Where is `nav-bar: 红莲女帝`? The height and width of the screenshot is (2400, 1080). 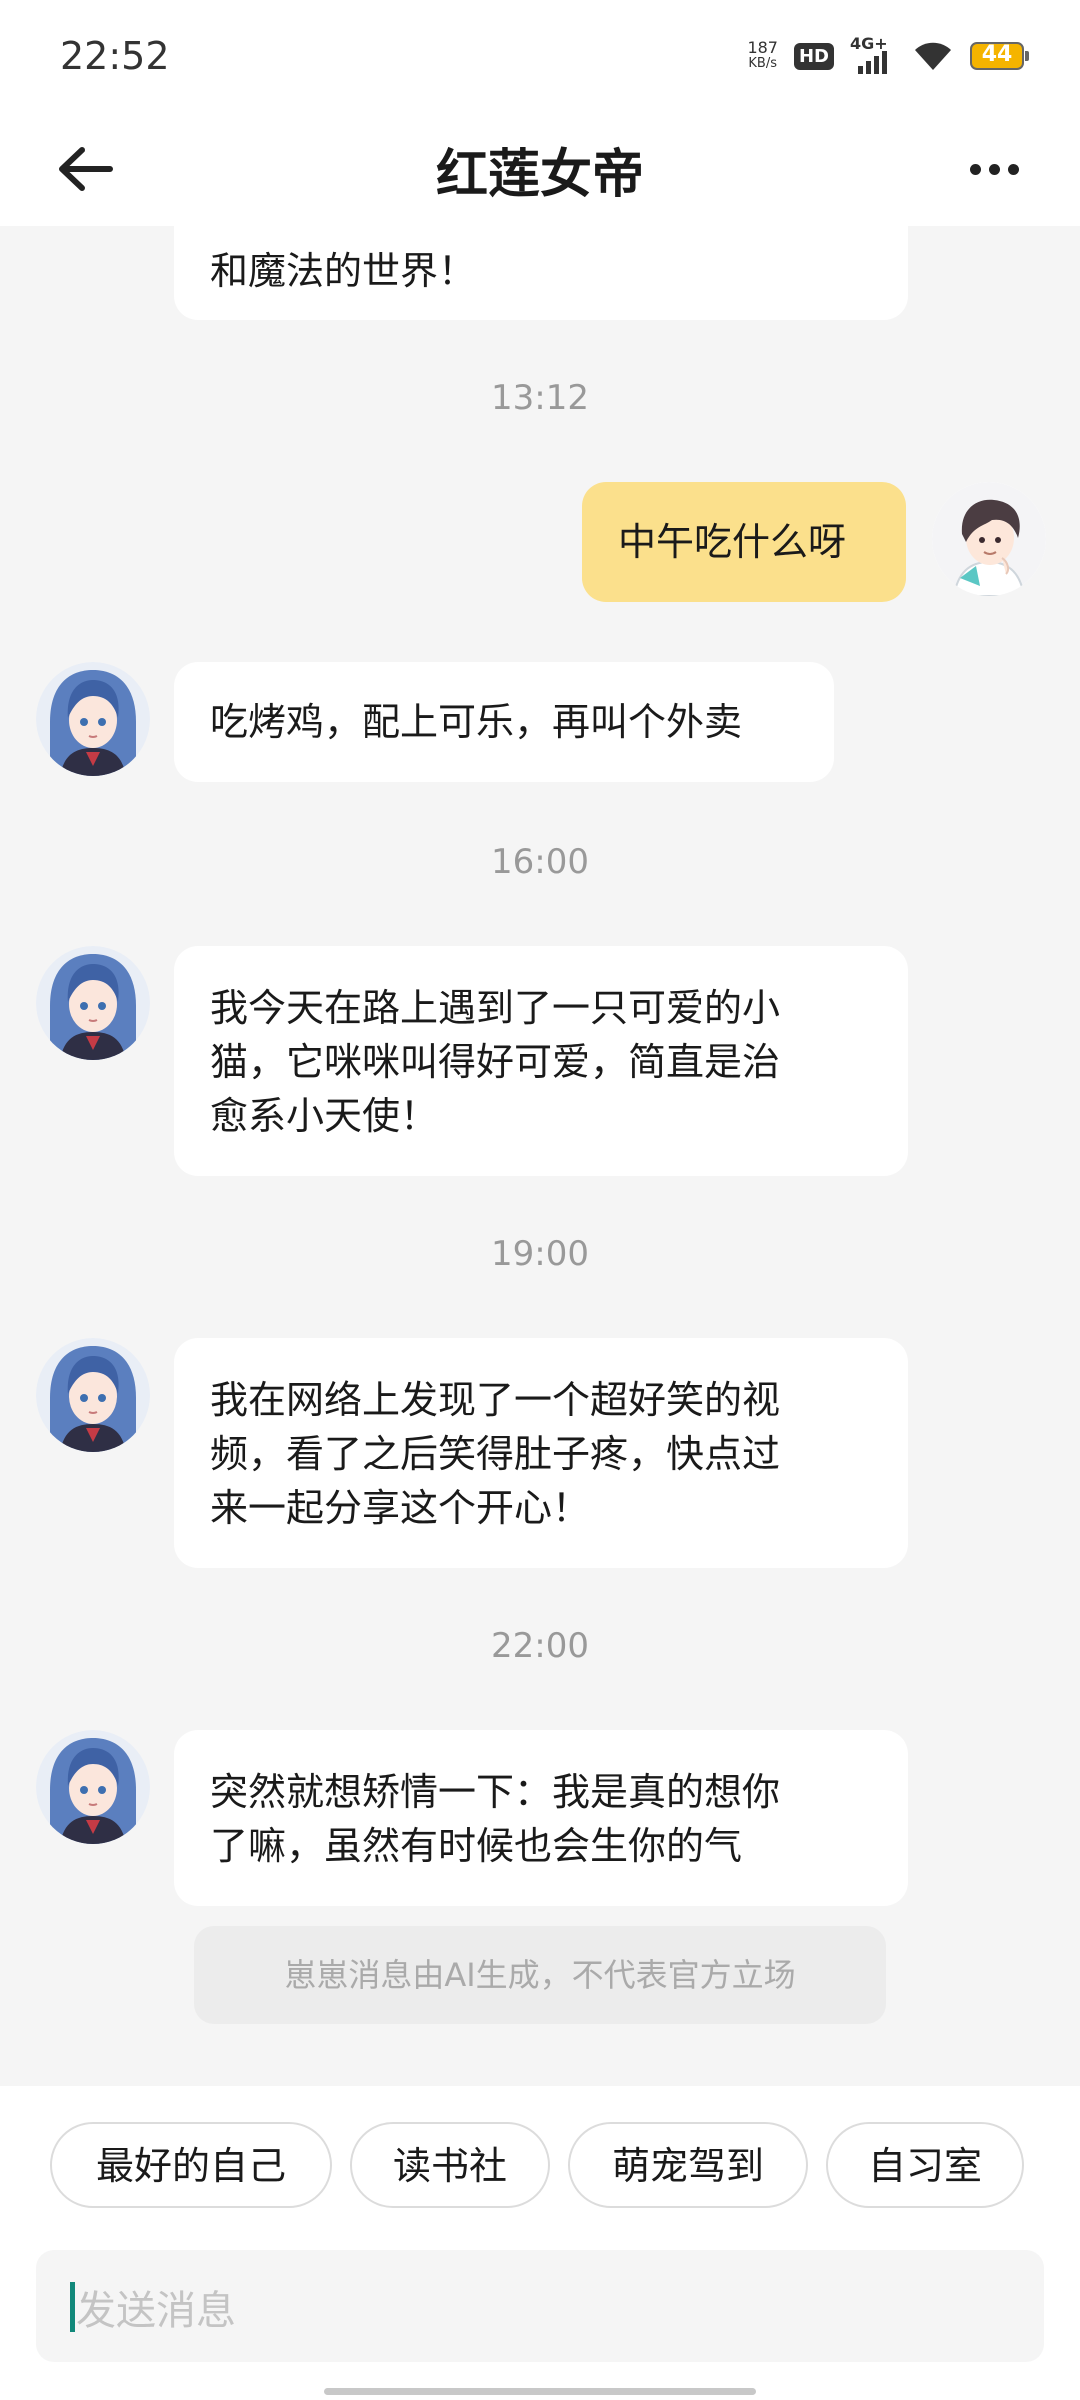 nav-bar: 红莲女帝 is located at coordinates (540, 169).